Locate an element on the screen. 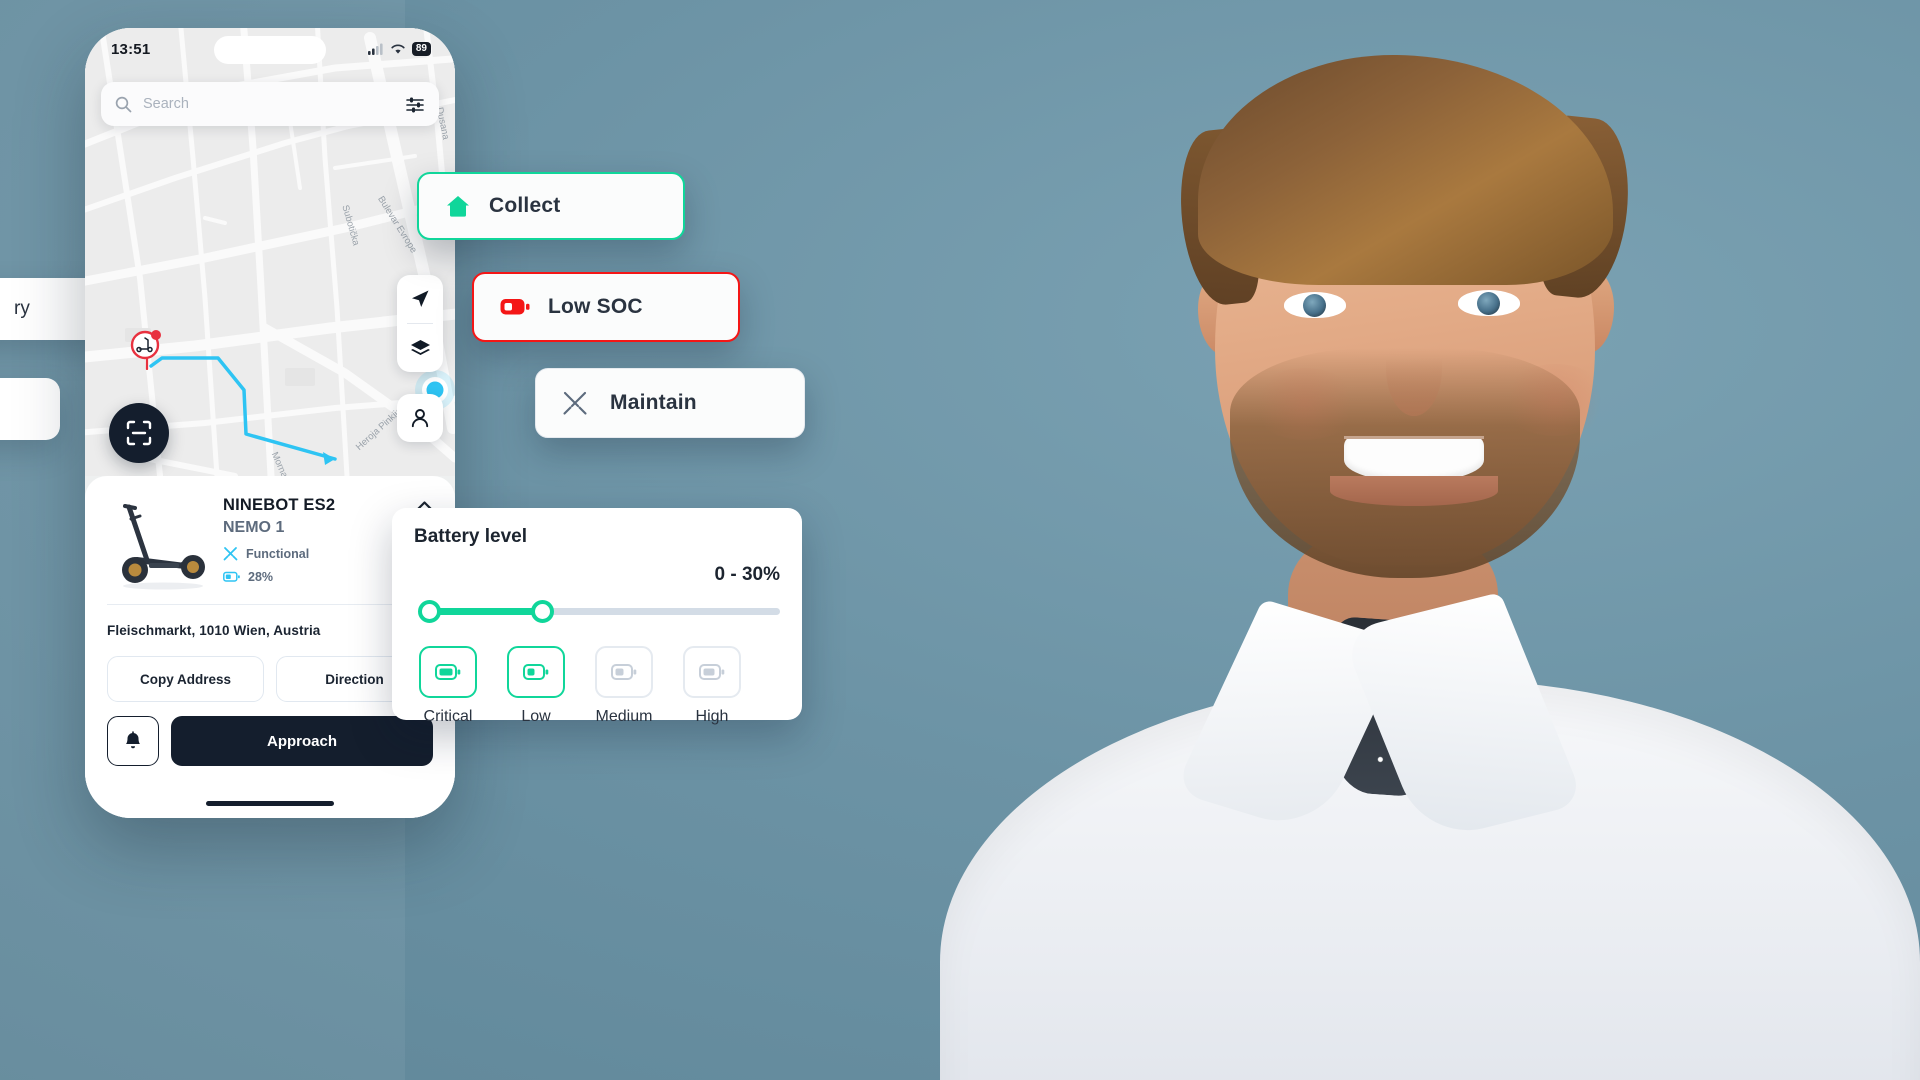 Image resolution: width=1920 pixels, height=1080 pixels. status-bar: 13:51 89 is located at coordinates (270, 49).